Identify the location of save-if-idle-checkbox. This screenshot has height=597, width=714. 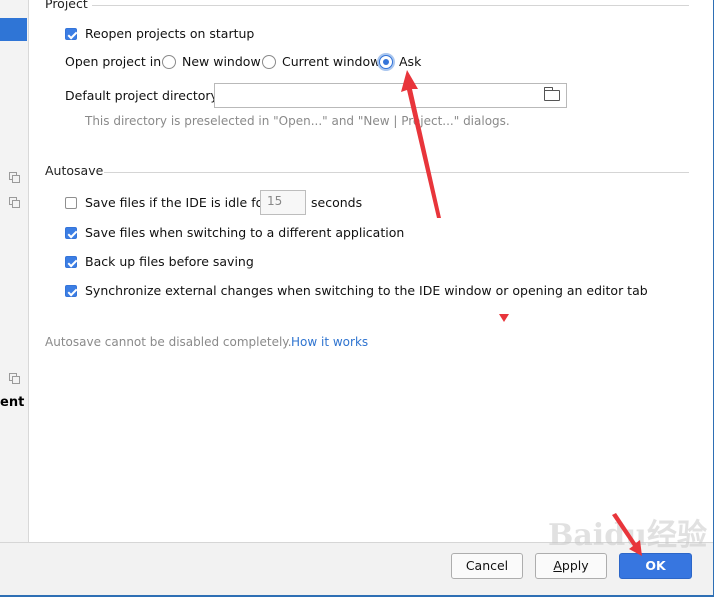
(71, 203).